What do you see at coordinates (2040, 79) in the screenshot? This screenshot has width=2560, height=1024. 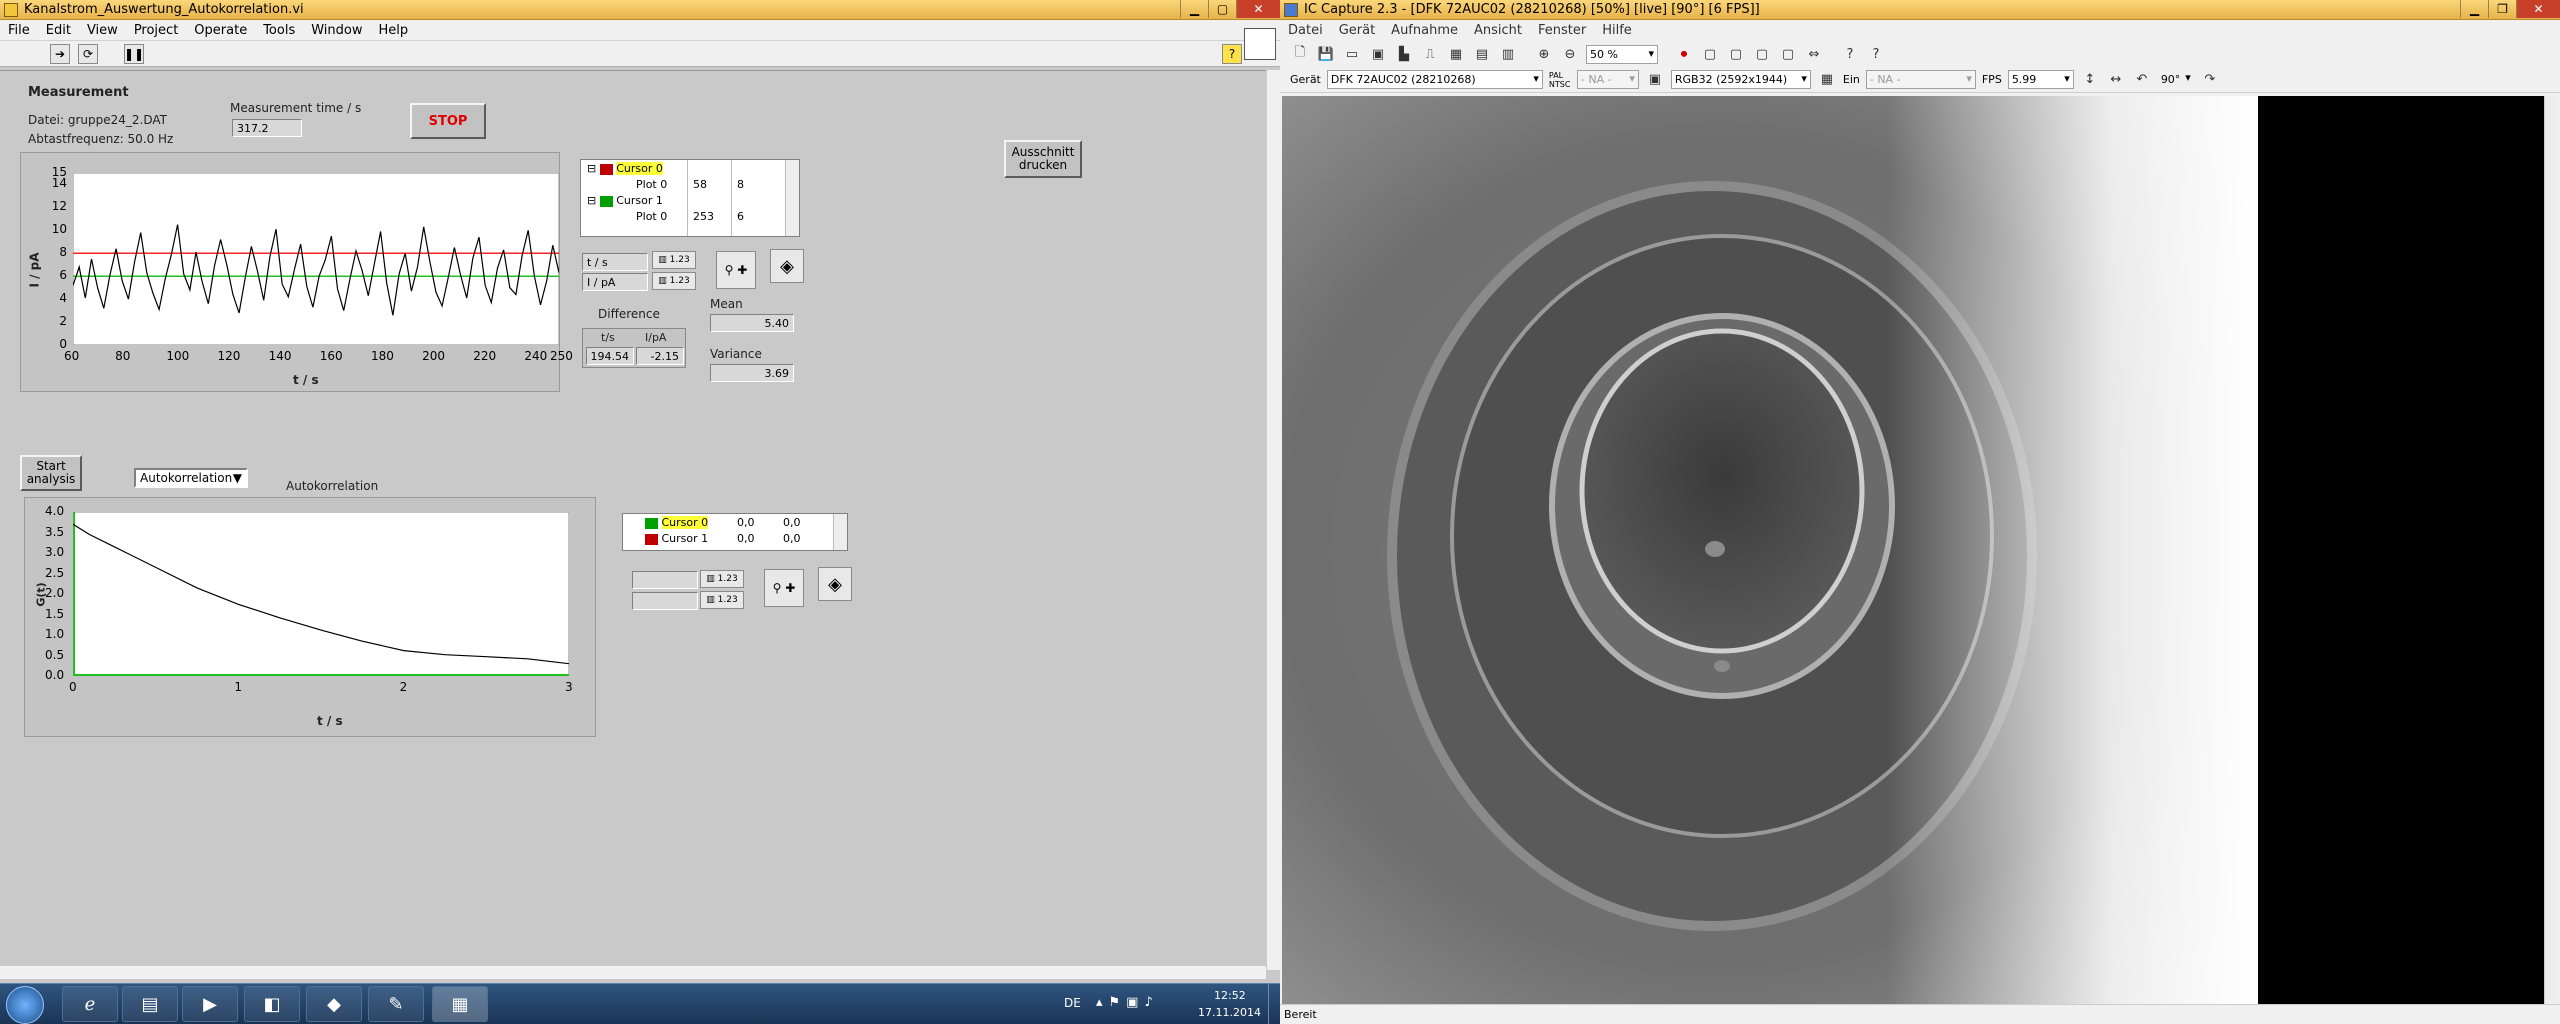 I see `fps-combo: 5.99` at bounding box center [2040, 79].